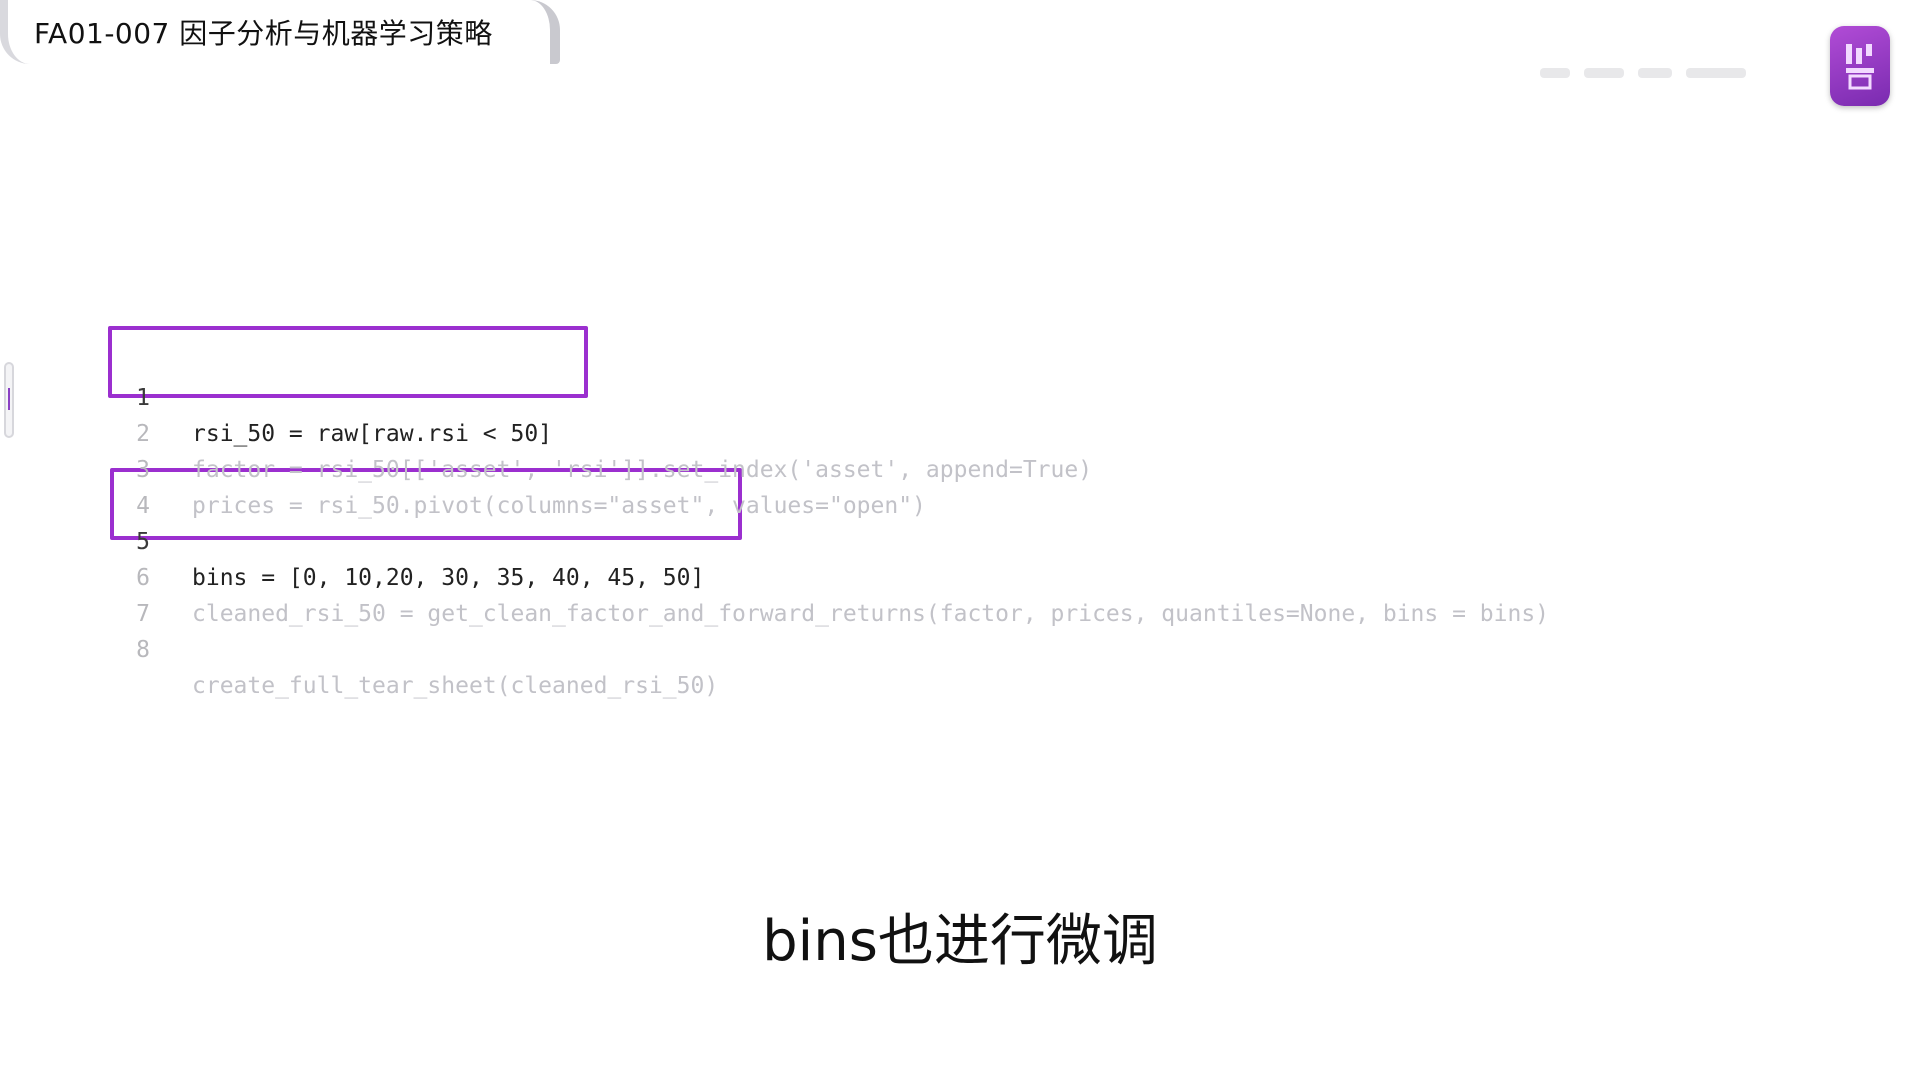 This screenshot has width=1920, height=1080. What do you see at coordinates (448, 578) in the screenshot?
I see `code-text: bins = [0, 10,20, 30, 35, 40, 45, 50]` at bounding box center [448, 578].